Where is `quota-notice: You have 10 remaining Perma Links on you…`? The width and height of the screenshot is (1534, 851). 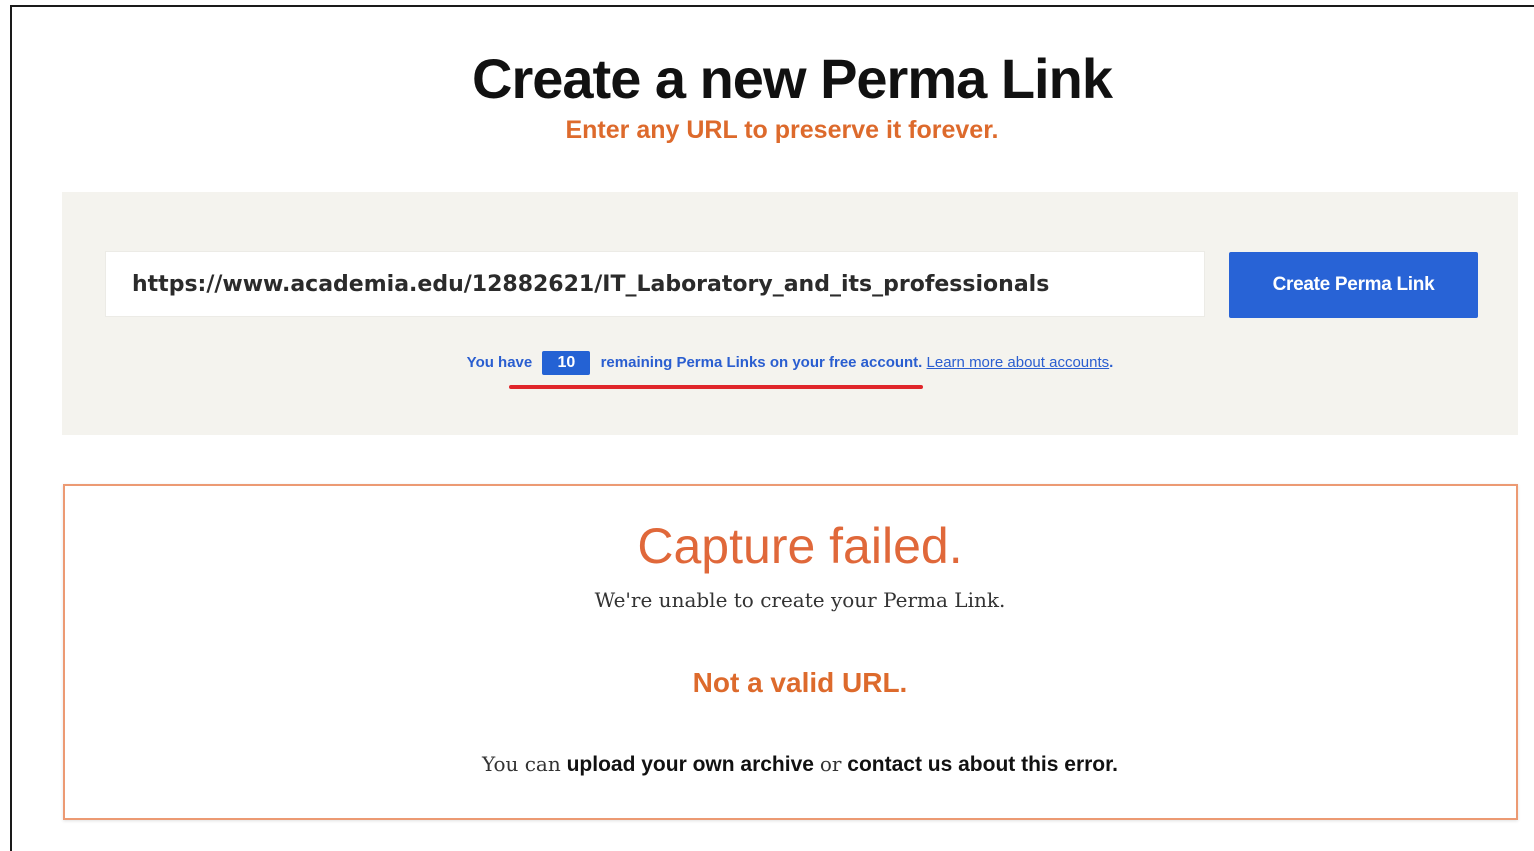
quota-notice: You have 10 remaining Perma Links on you… is located at coordinates (790, 363).